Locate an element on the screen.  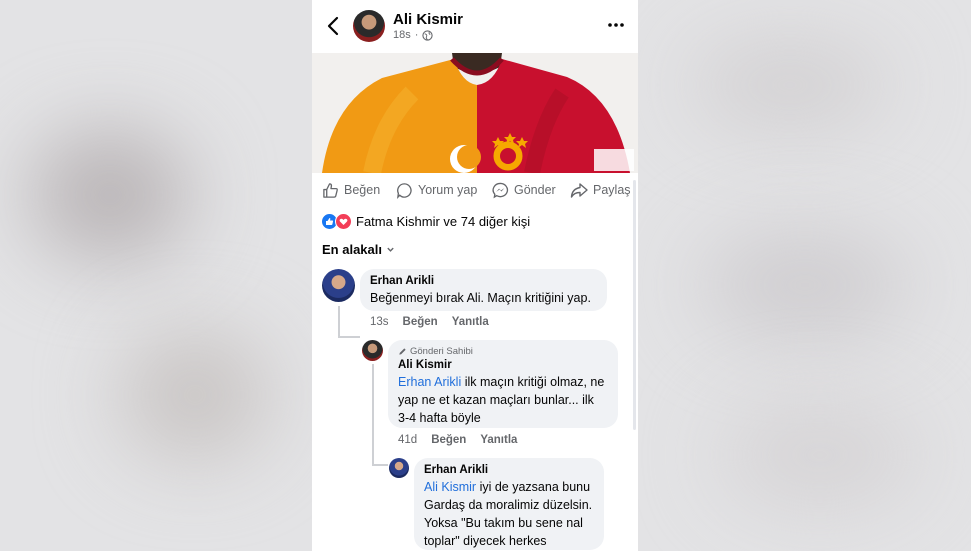
comment-meta: 13s Beğen Yanıtla is located at coordinates (429, 322).